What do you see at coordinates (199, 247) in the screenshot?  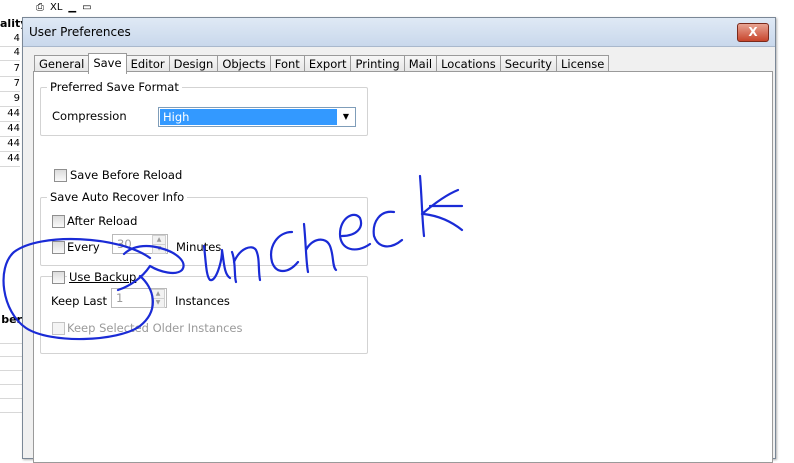 I see `minutes-label: Minutes` at bounding box center [199, 247].